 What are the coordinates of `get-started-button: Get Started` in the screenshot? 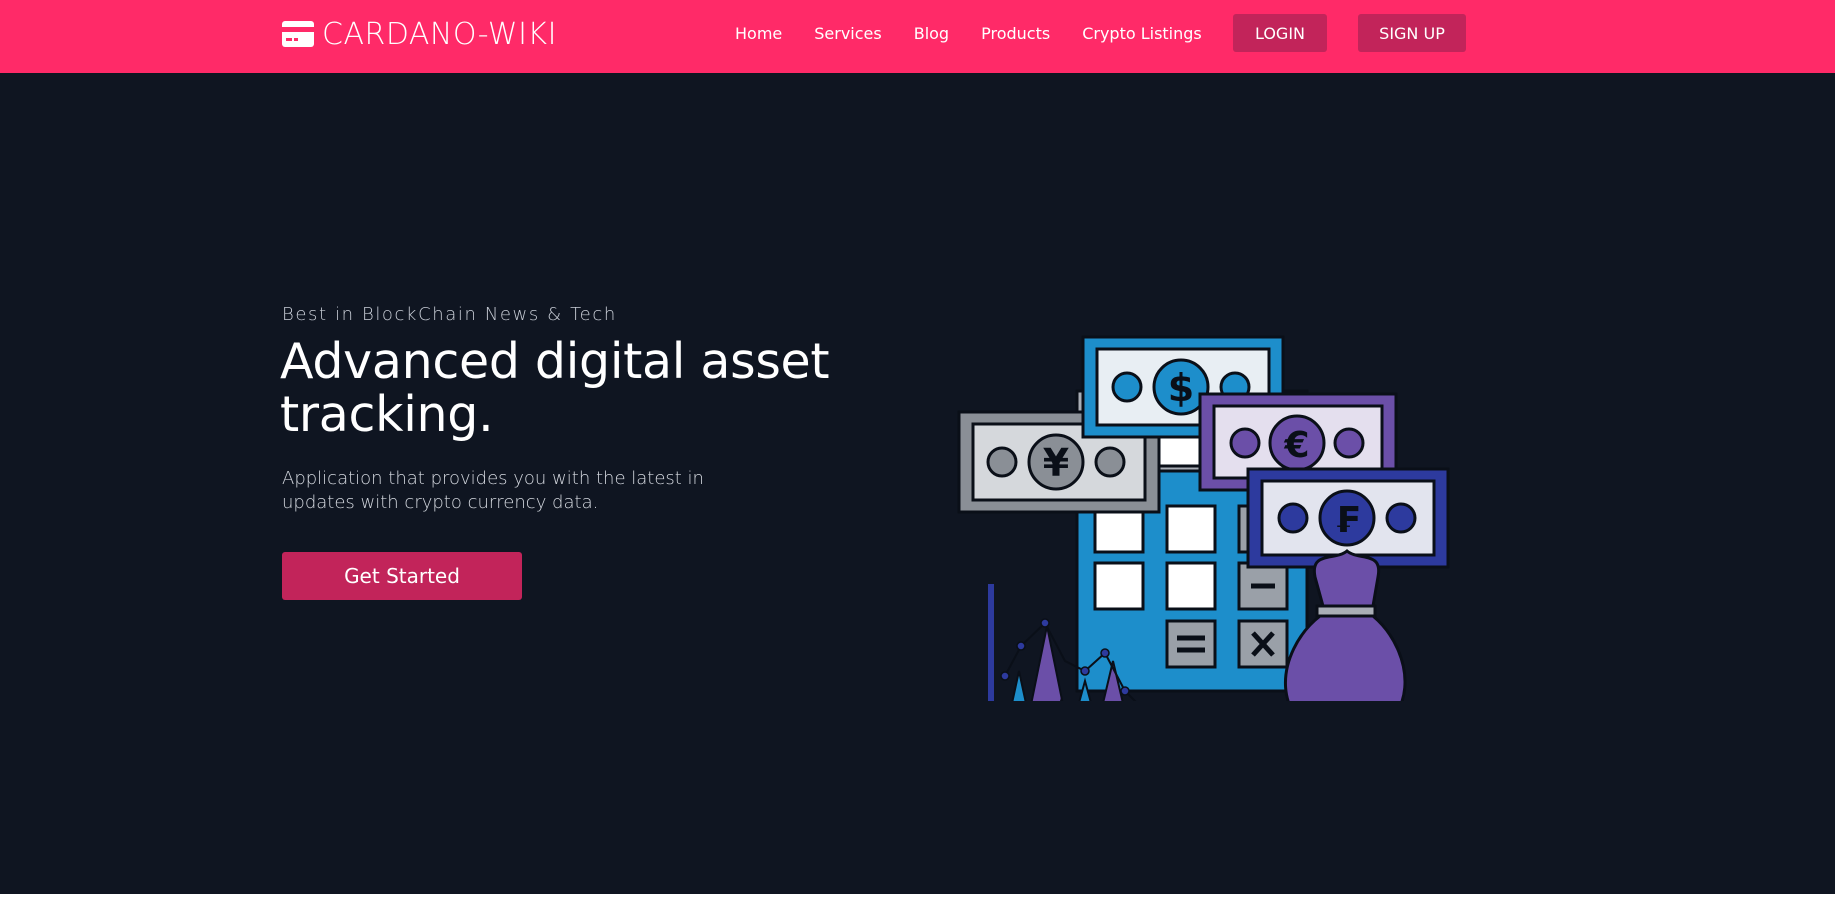 It's located at (402, 576).